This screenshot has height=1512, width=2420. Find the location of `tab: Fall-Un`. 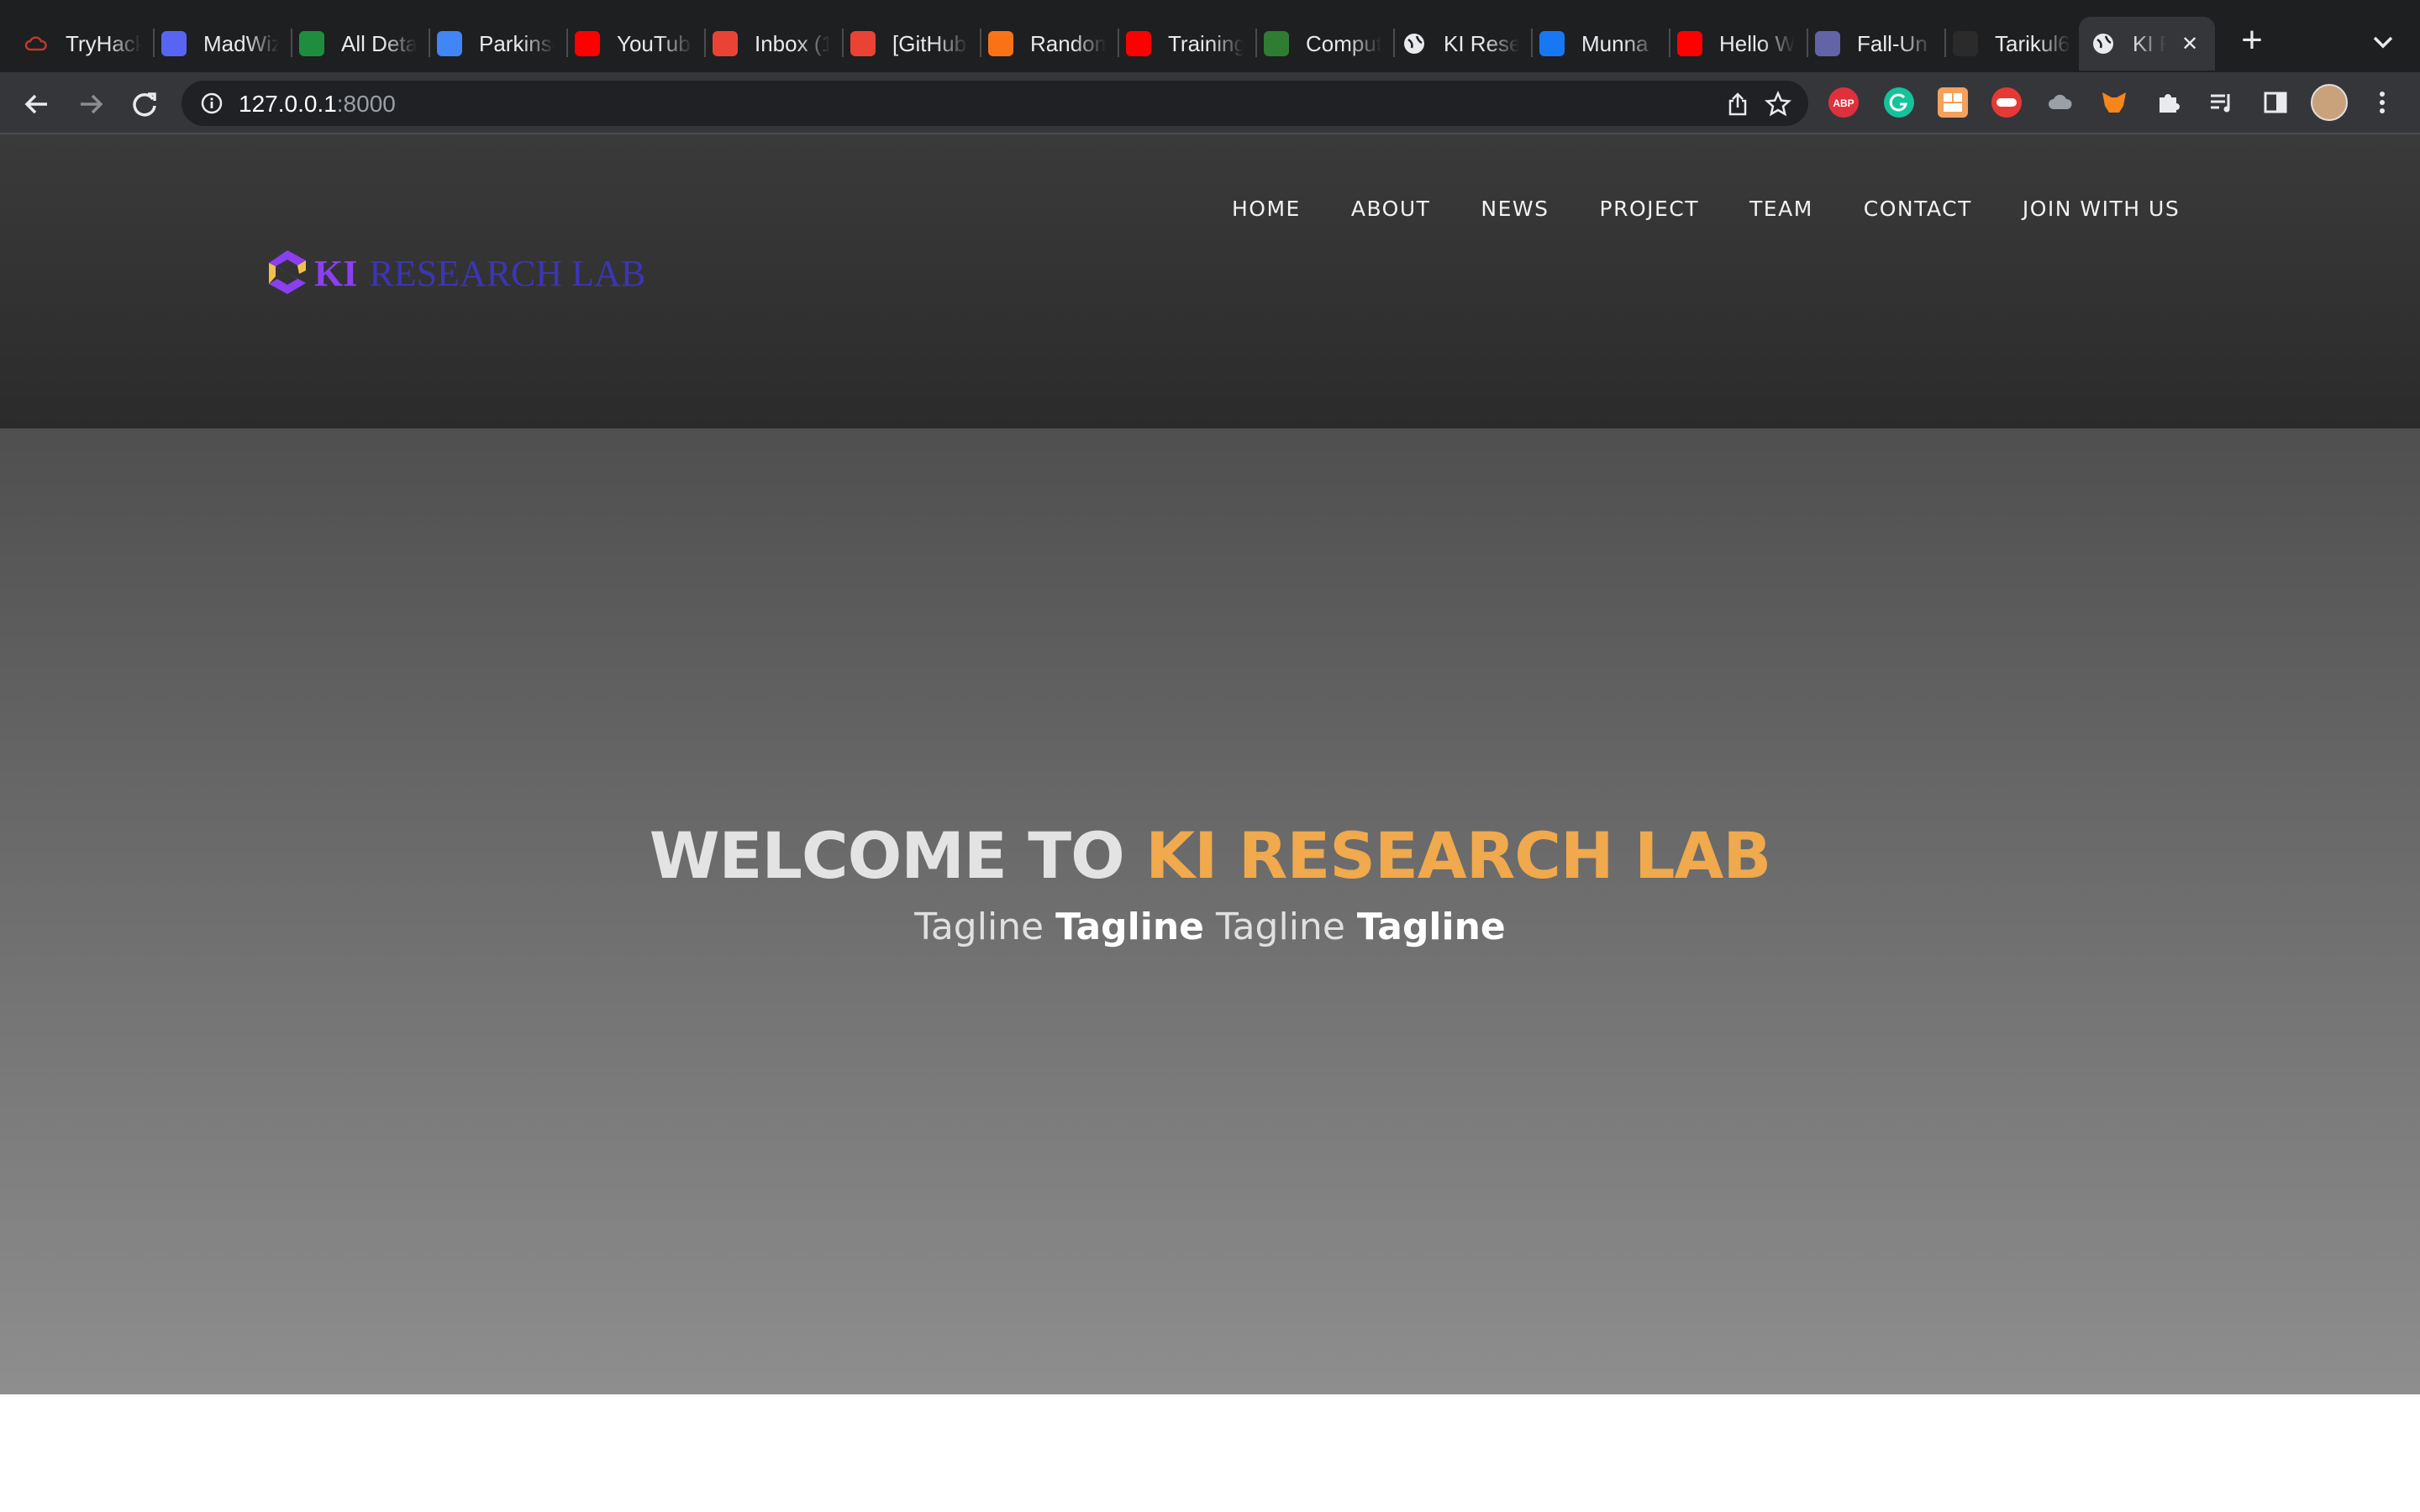

tab: Fall-Un is located at coordinates (1878, 44).